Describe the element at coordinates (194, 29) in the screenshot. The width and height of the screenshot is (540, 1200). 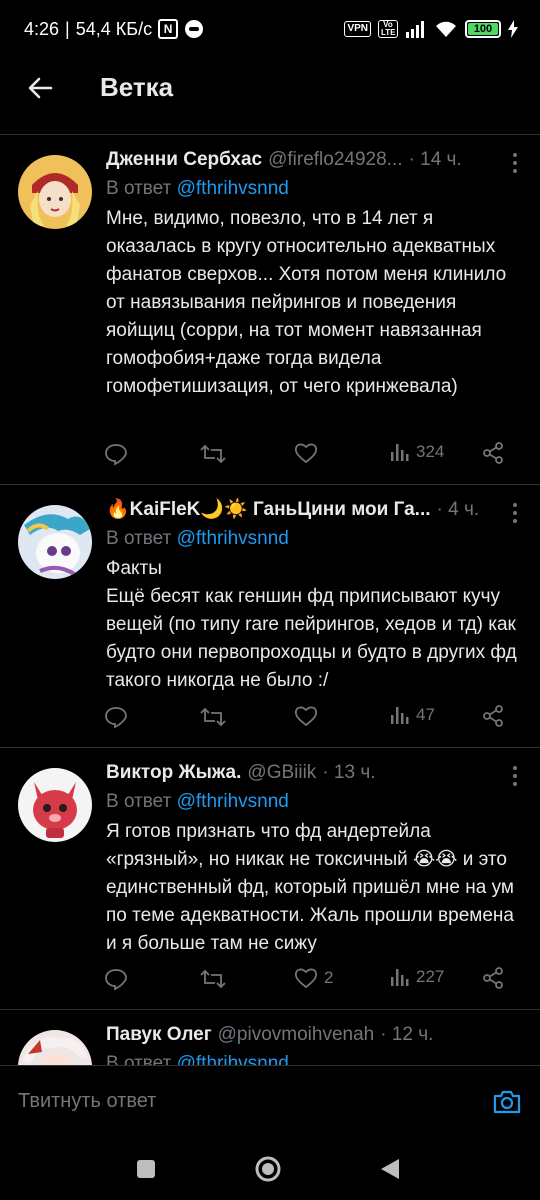
I see `chat-notification-icon` at that location.